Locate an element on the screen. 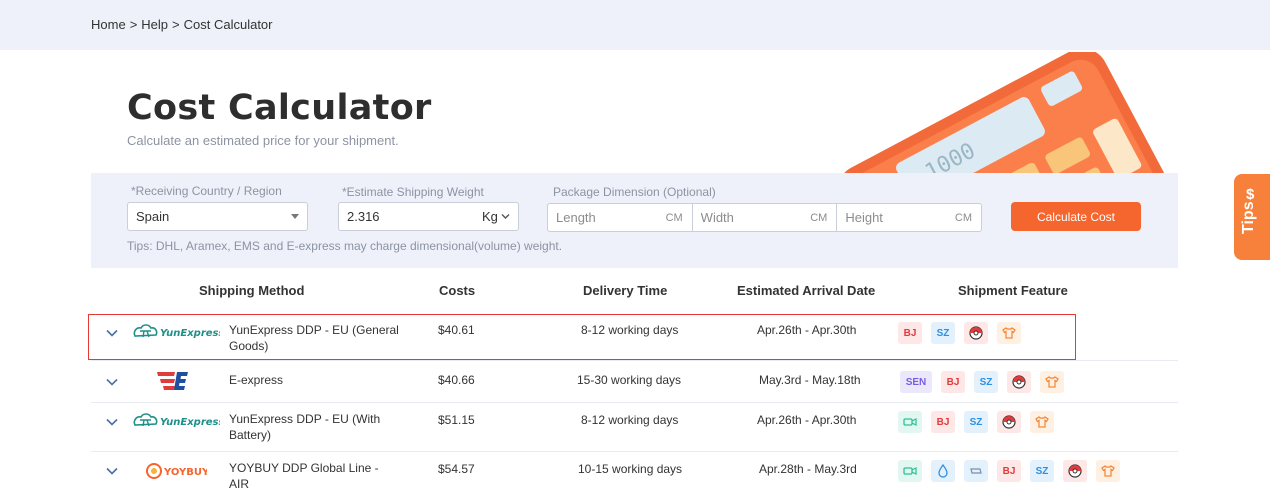 The image size is (1270, 497). width-cell: CM is located at coordinates (765, 217).